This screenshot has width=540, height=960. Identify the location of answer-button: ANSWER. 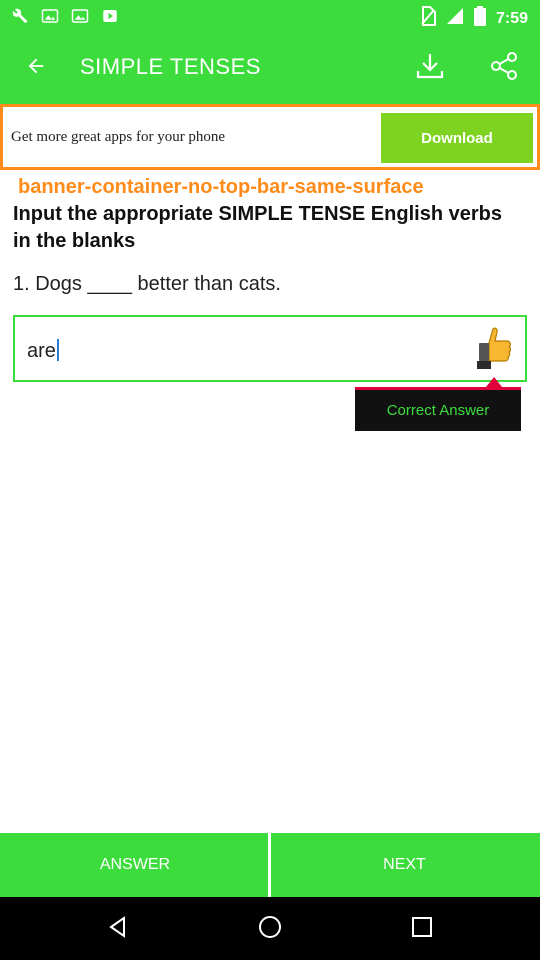
(135, 865).